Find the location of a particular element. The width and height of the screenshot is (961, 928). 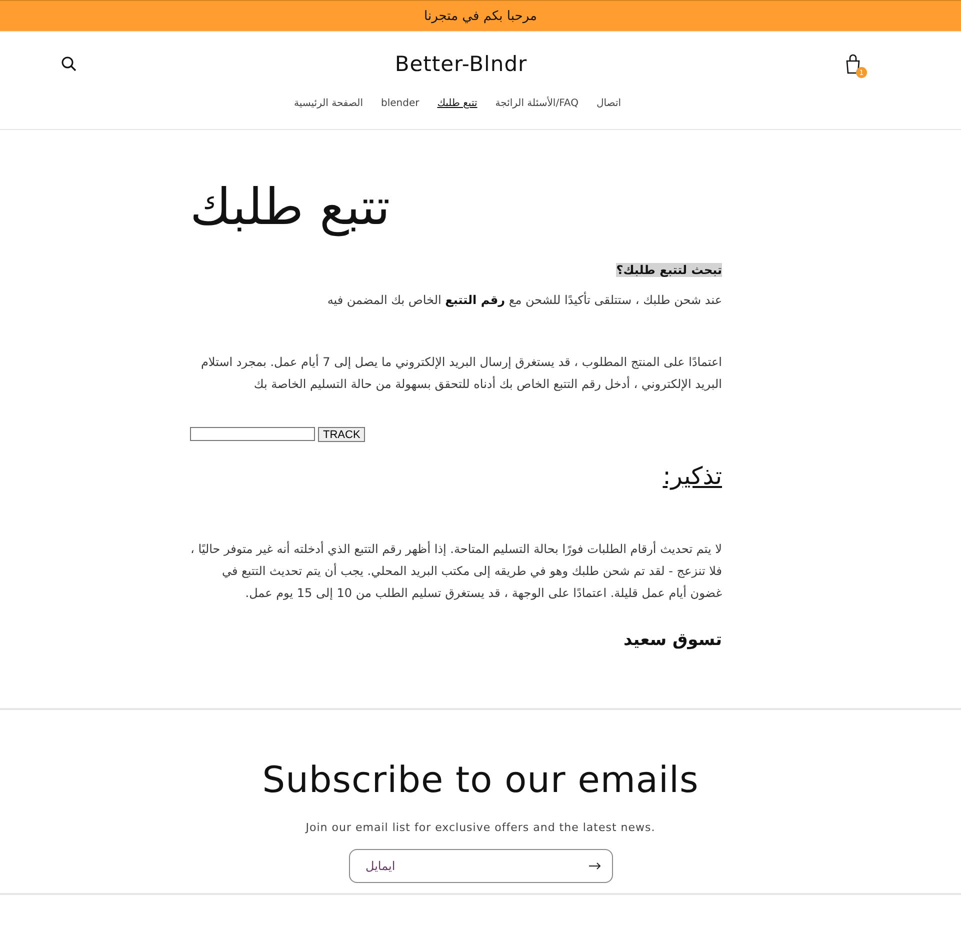

nav-link: الصفحة الرئيسية is located at coordinates (328, 103).